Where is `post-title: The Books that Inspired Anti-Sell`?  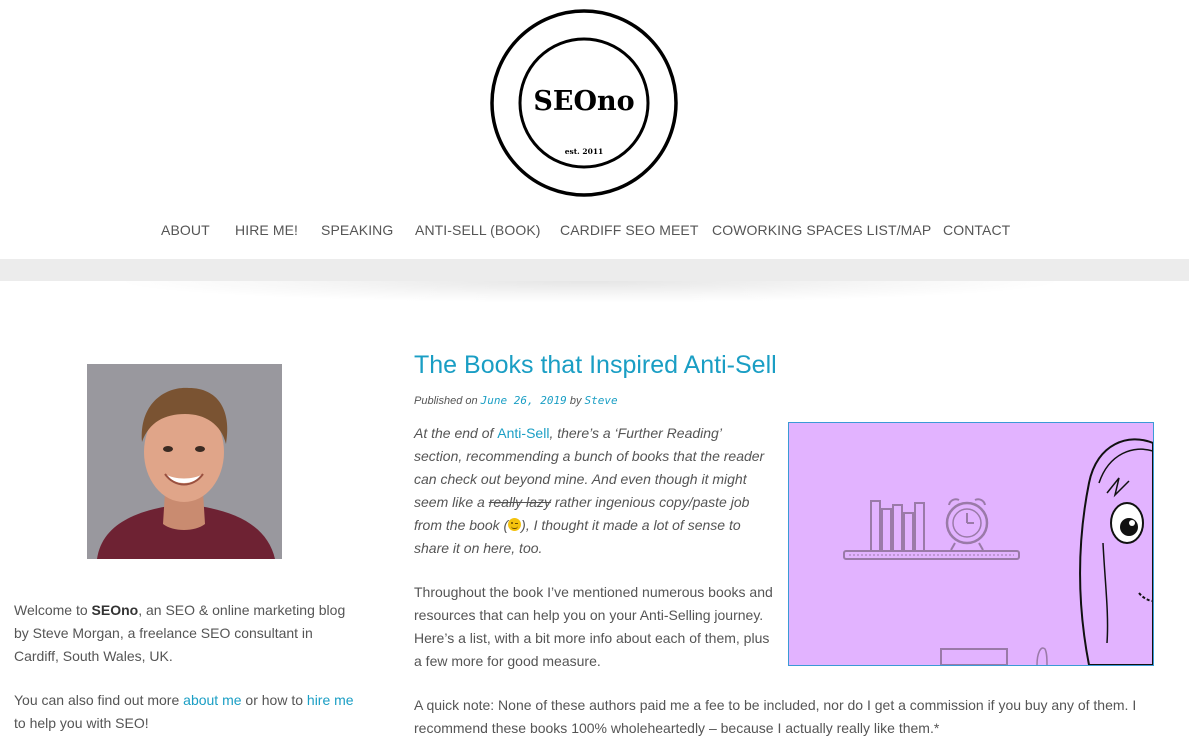 post-title: The Books that Inspired Anti-Sell is located at coordinates (595, 365).